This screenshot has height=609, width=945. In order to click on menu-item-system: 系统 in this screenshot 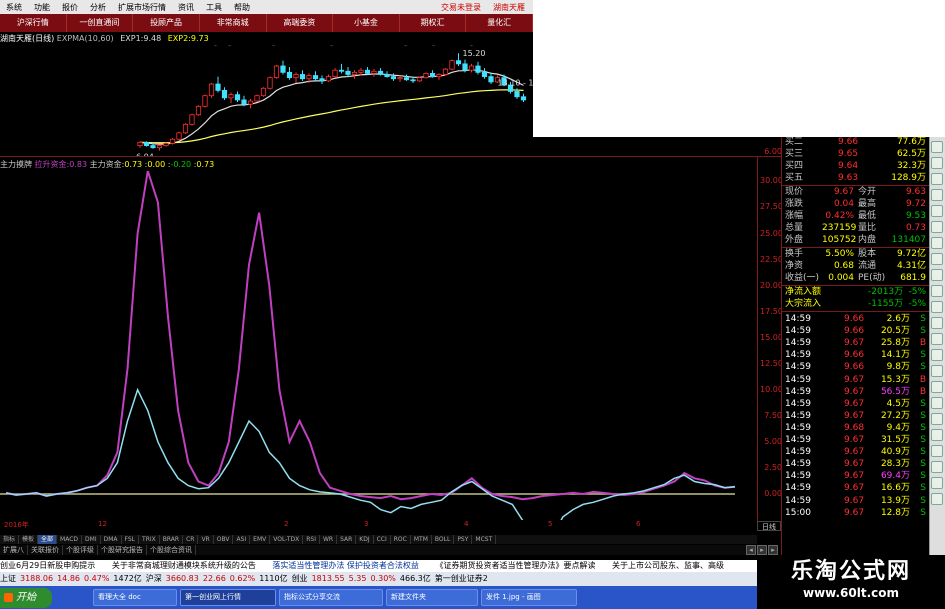, I will do `click(14, 7)`.